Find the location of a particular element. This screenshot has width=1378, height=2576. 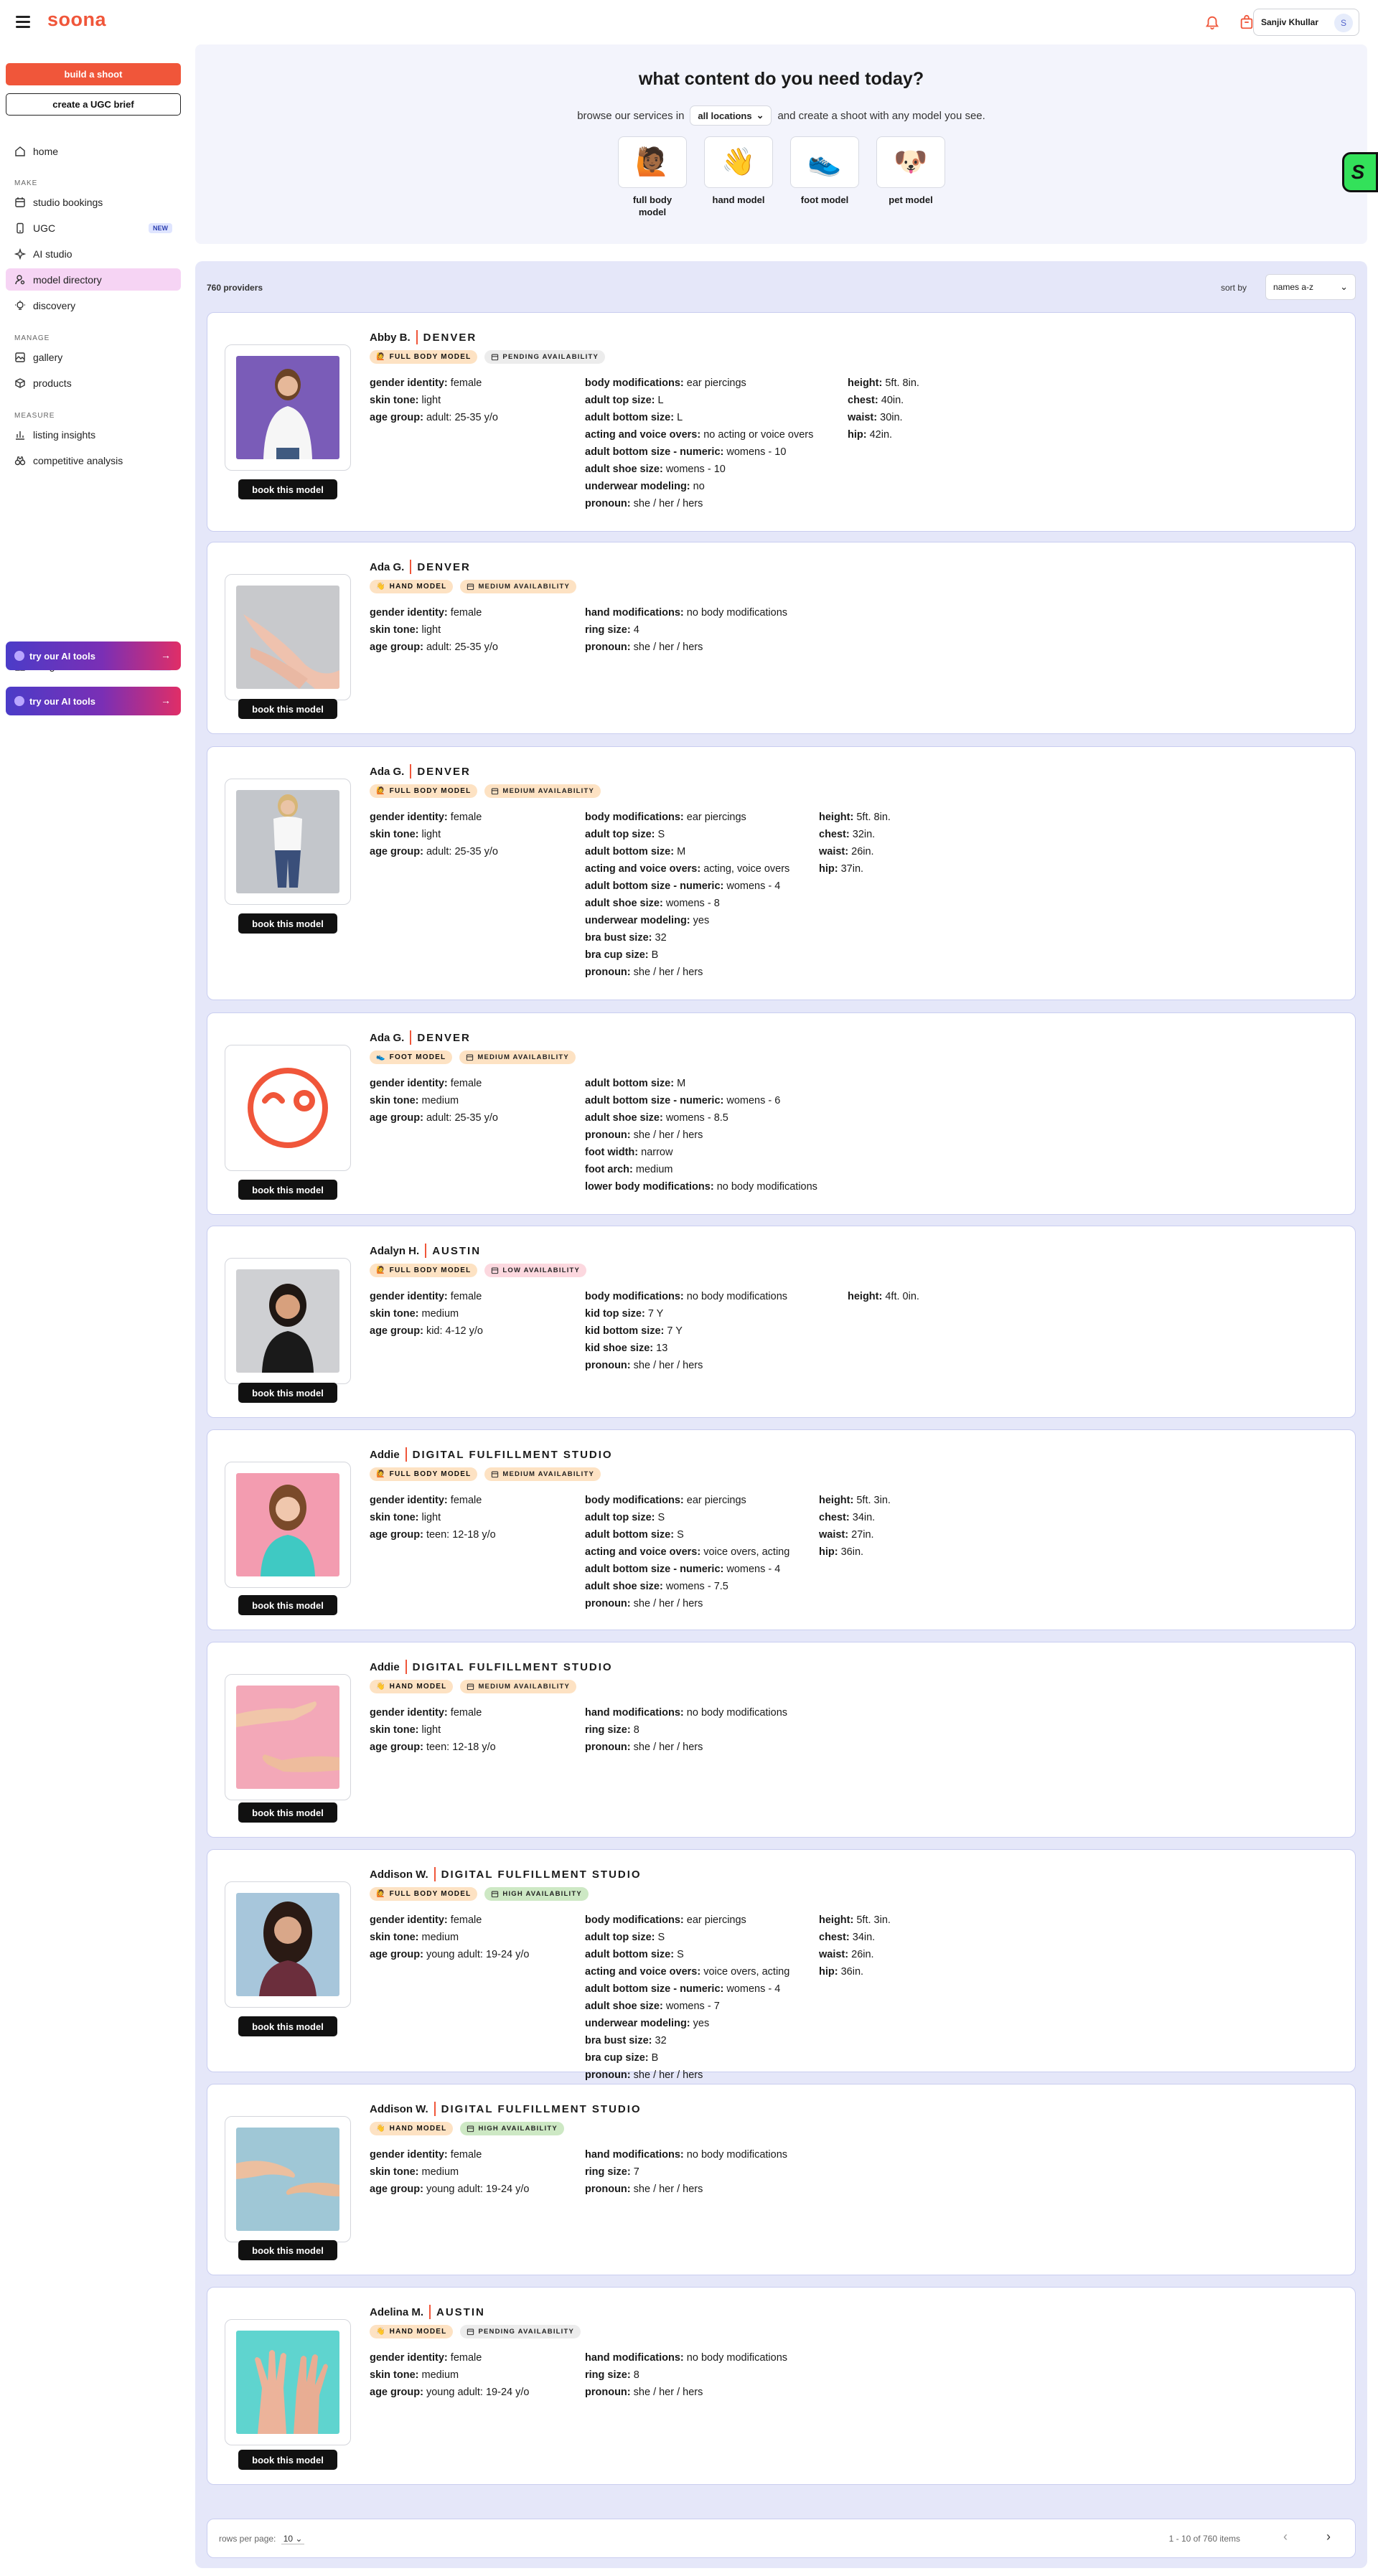

model-photo: ● ● ● ● ● ● ● ● ● ● is located at coordinates (288, 1525).